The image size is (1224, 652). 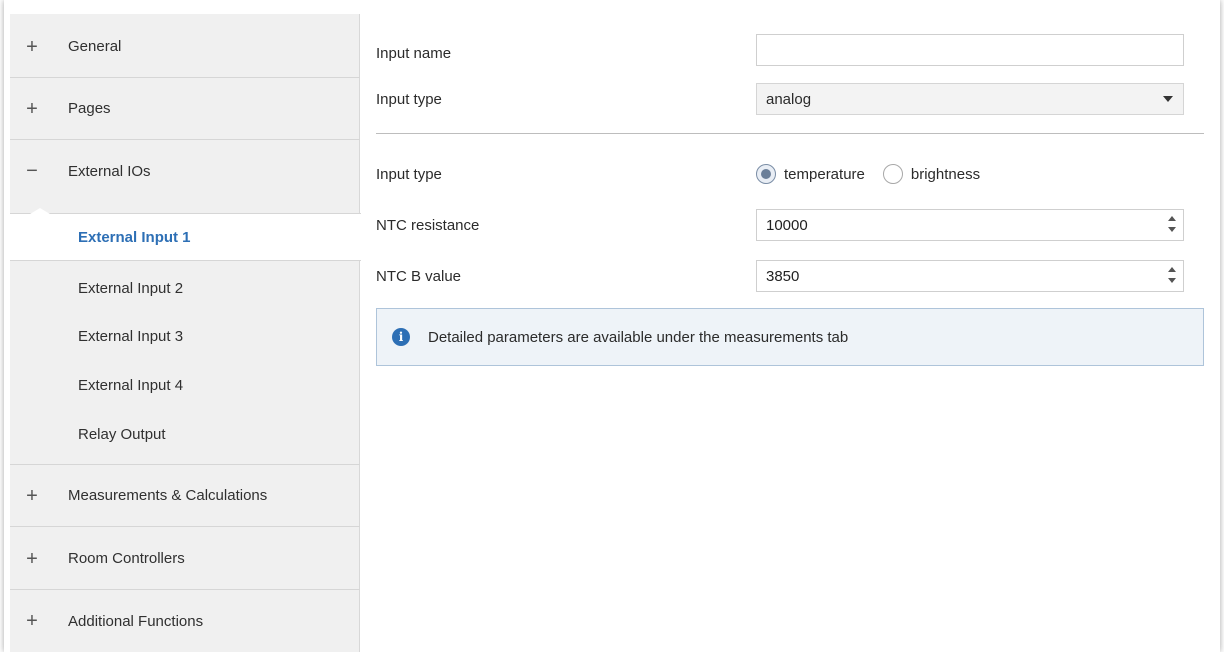 What do you see at coordinates (783, 276) in the screenshot?
I see `ntc-b-value-value: 3850` at bounding box center [783, 276].